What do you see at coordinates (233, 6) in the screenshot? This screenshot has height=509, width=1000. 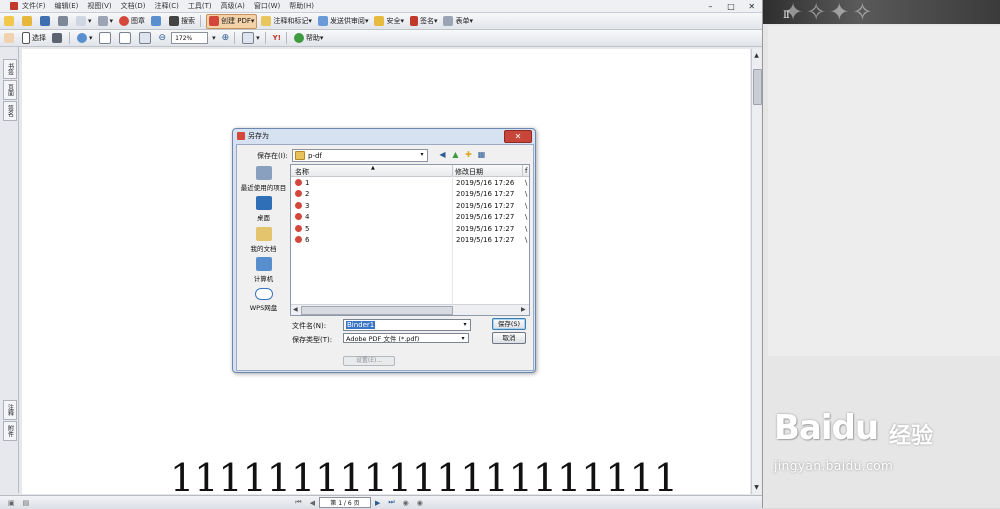 I see `menu-advanced: 高级(A)` at bounding box center [233, 6].